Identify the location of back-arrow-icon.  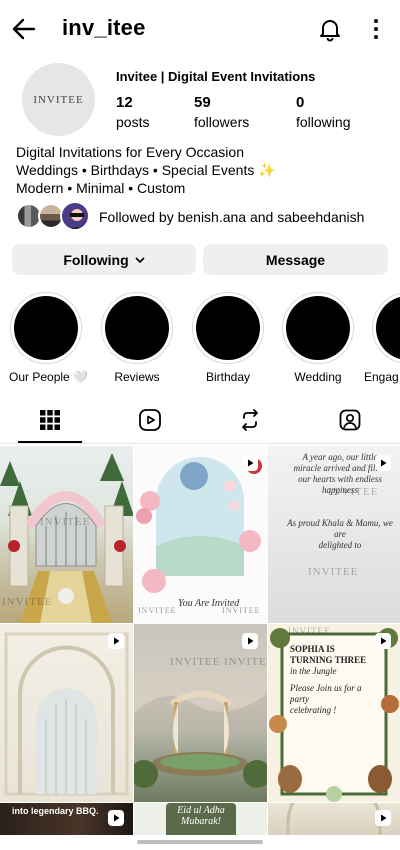
(24, 29).